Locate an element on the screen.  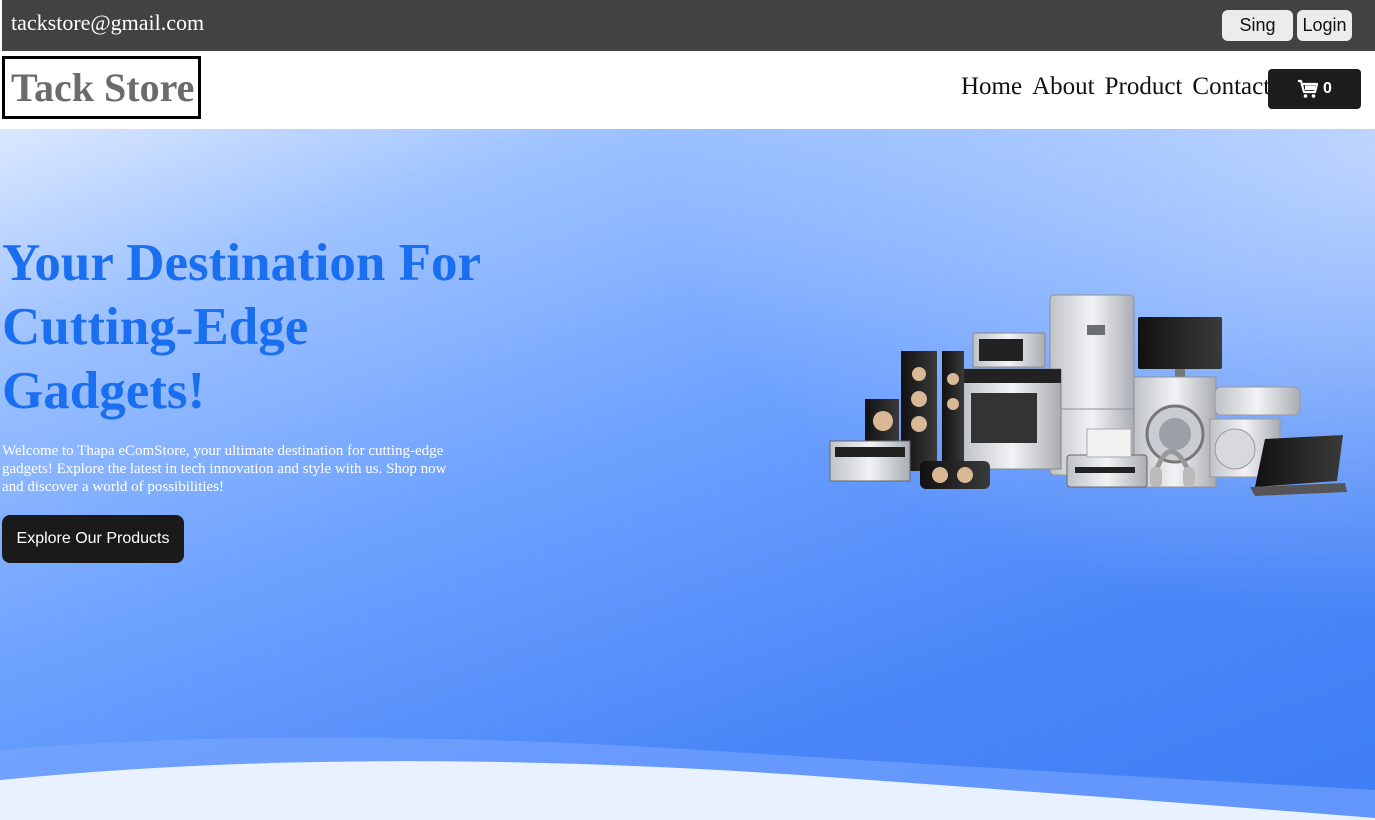
shopping-cart-icon is located at coordinates (1308, 89).